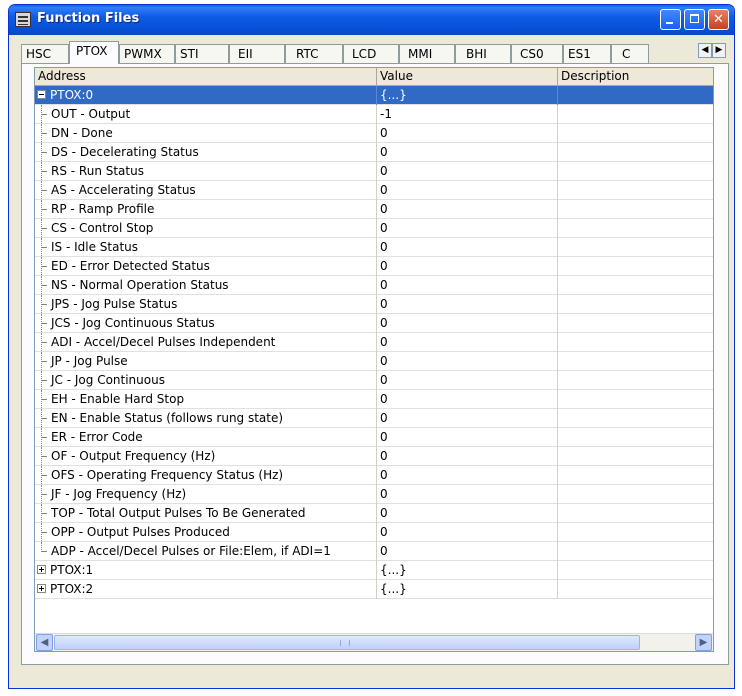 Image resolution: width=742 pixels, height=696 pixels. What do you see at coordinates (140, 285) in the screenshot?
I see `address-cell: NS - Normal Operation Status` at bounding box center [140, 285].